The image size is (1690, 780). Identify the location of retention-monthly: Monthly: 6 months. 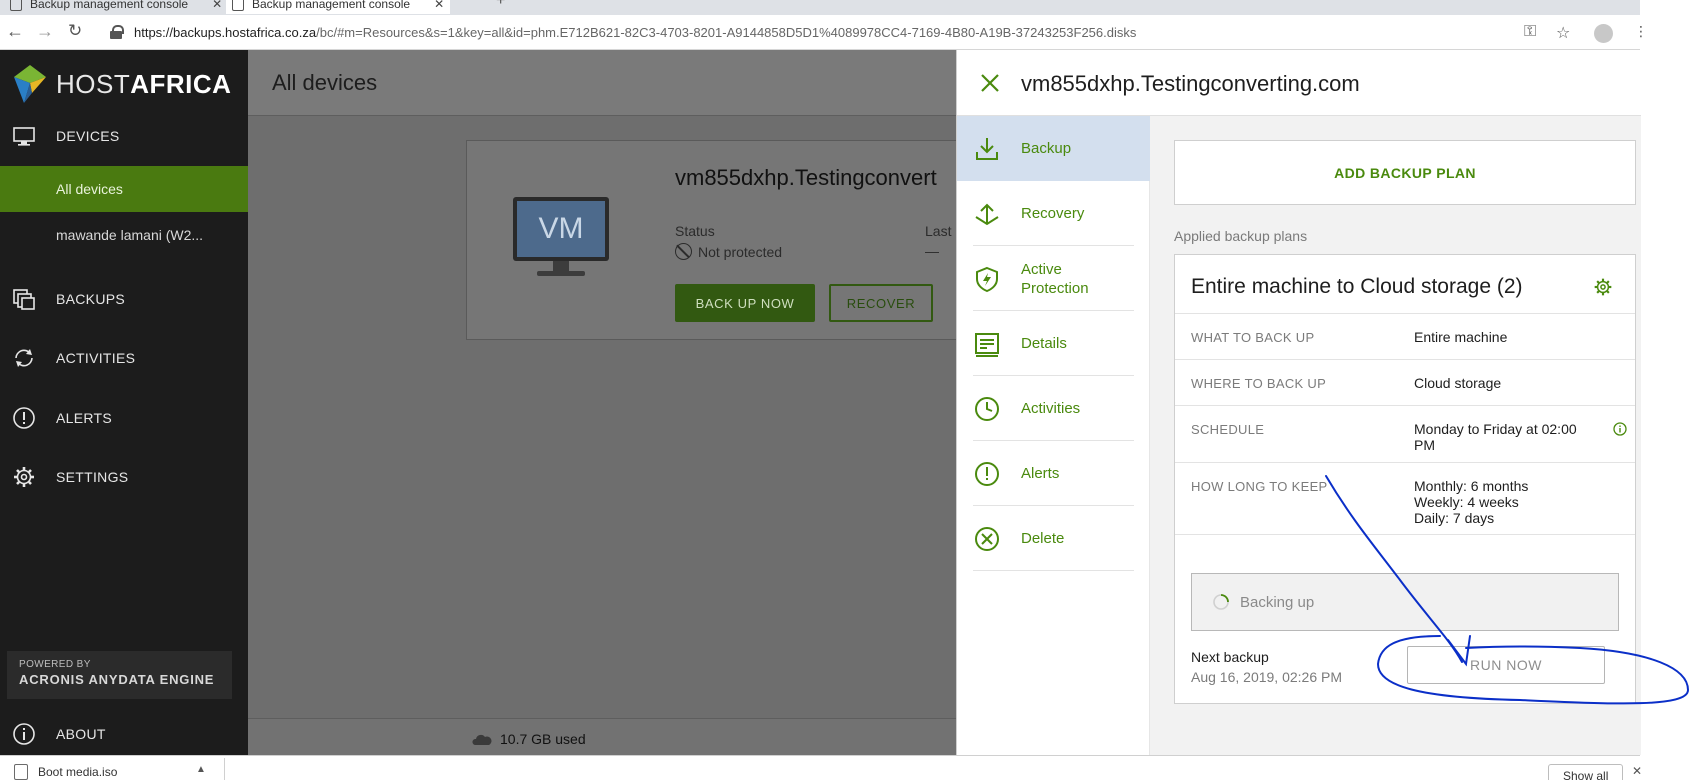
(1471, 486).